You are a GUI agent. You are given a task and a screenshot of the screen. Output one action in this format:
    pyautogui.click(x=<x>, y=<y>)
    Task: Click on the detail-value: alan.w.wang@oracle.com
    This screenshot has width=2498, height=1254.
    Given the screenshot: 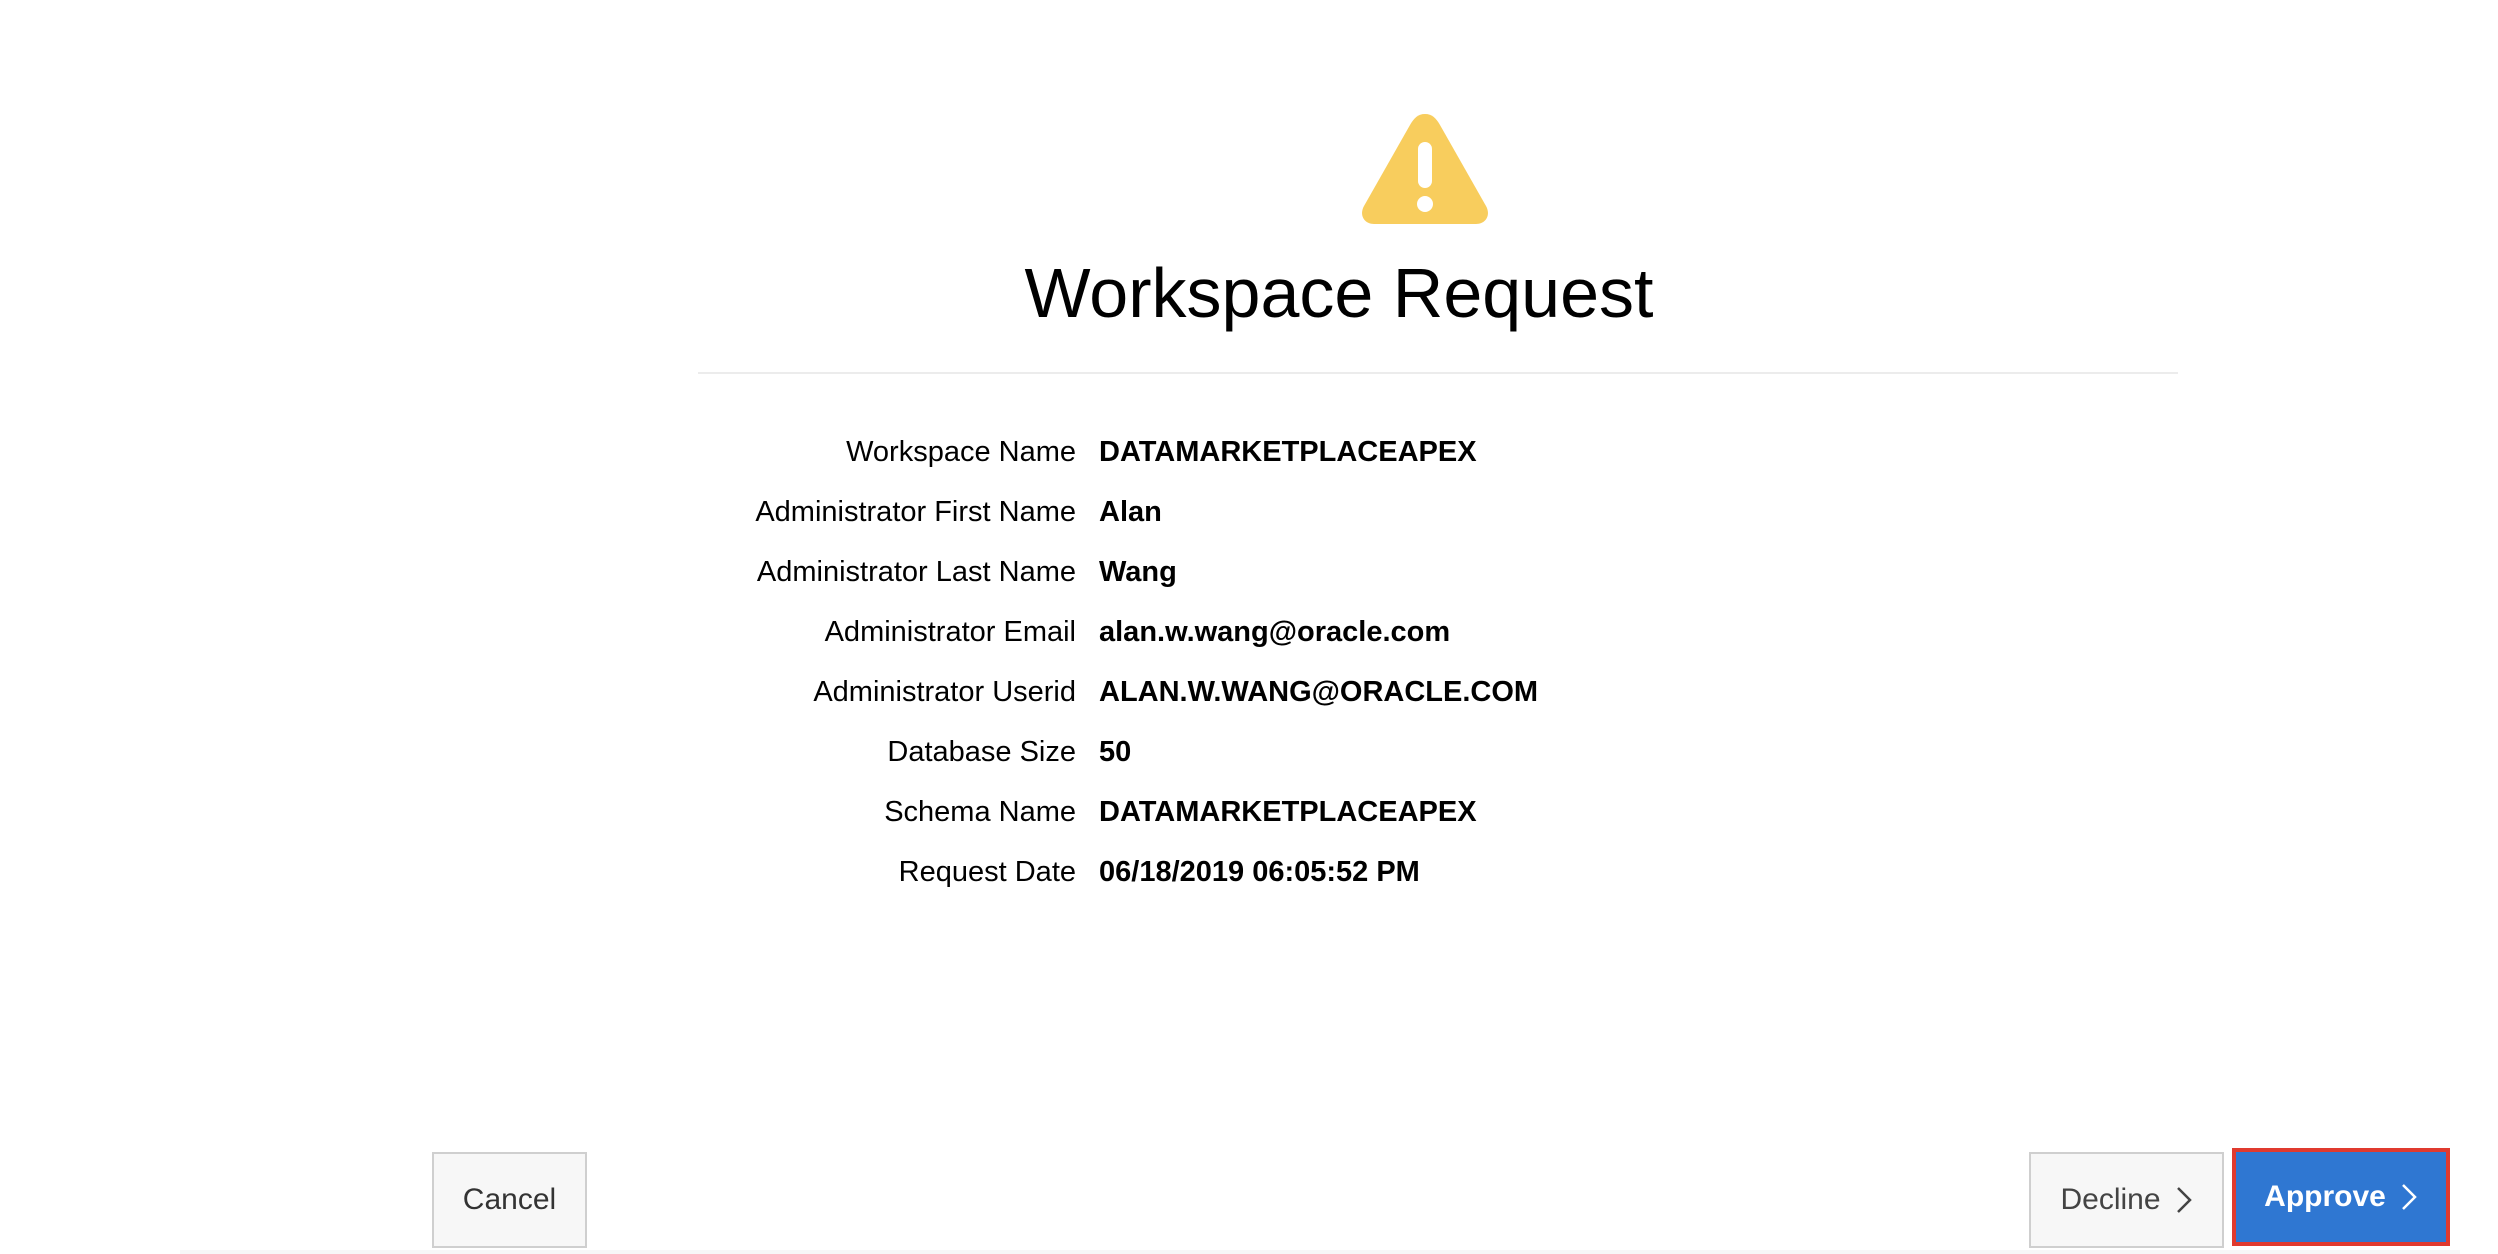 What is the action you would take?
    pyautogui.click(x=1275, y=632)
    